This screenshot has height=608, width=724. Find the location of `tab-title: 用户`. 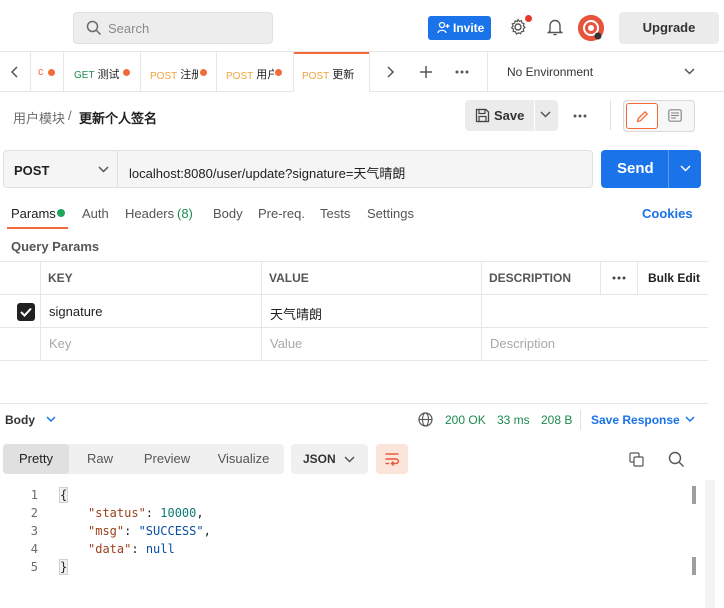

tab-title: 用户 is located at coordinates (265, 75).